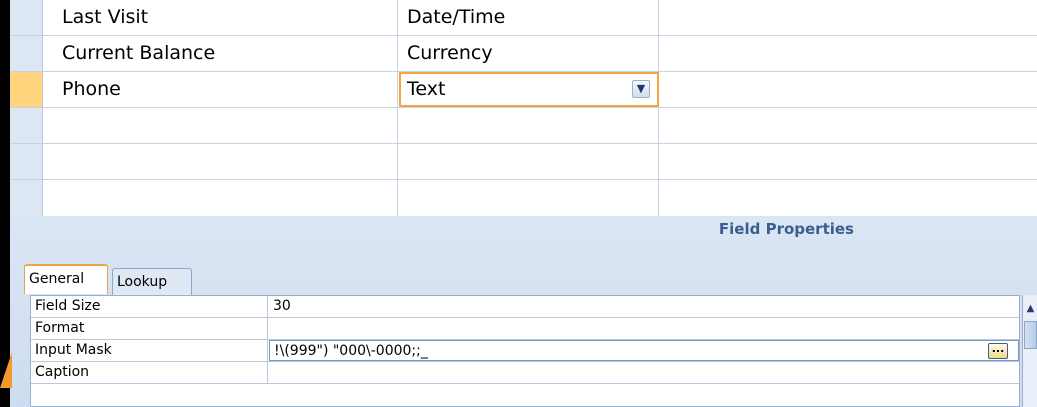 The width and height of the screenshot is (1037, 407). I want to click on data-type-cell: Date/Time, so click(529, 17).